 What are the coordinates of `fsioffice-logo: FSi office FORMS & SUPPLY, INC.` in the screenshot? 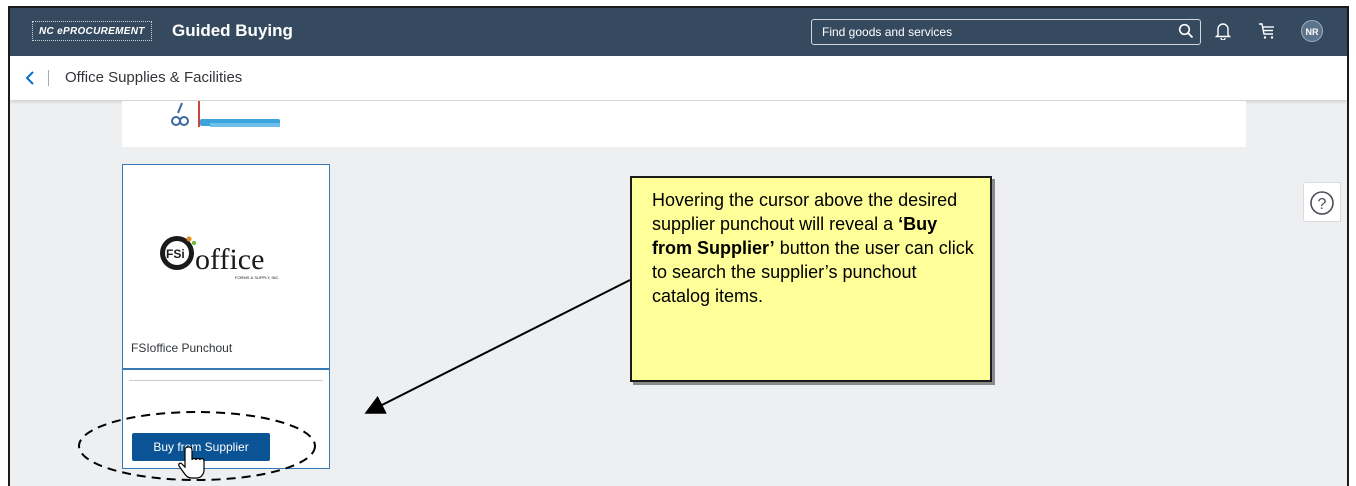 It's located at (228, 257).